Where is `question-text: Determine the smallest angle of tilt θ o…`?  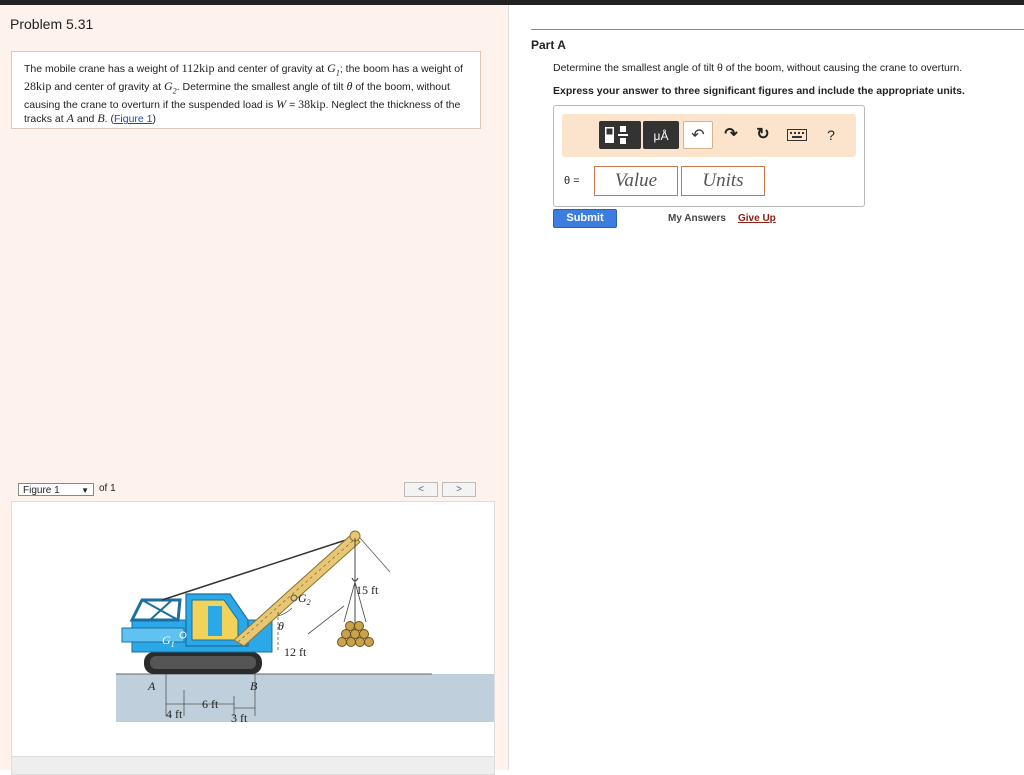 question-text: Determine the smallest angle of tilt θ o… is located at coordinates (758, 68).